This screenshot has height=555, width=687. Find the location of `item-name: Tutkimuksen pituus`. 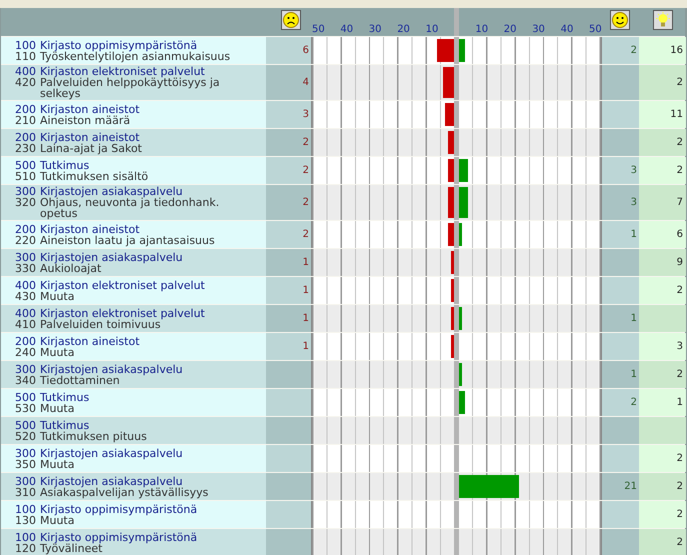

item-name: Tutkimuksen pituus is located at coordinates (93, 436).